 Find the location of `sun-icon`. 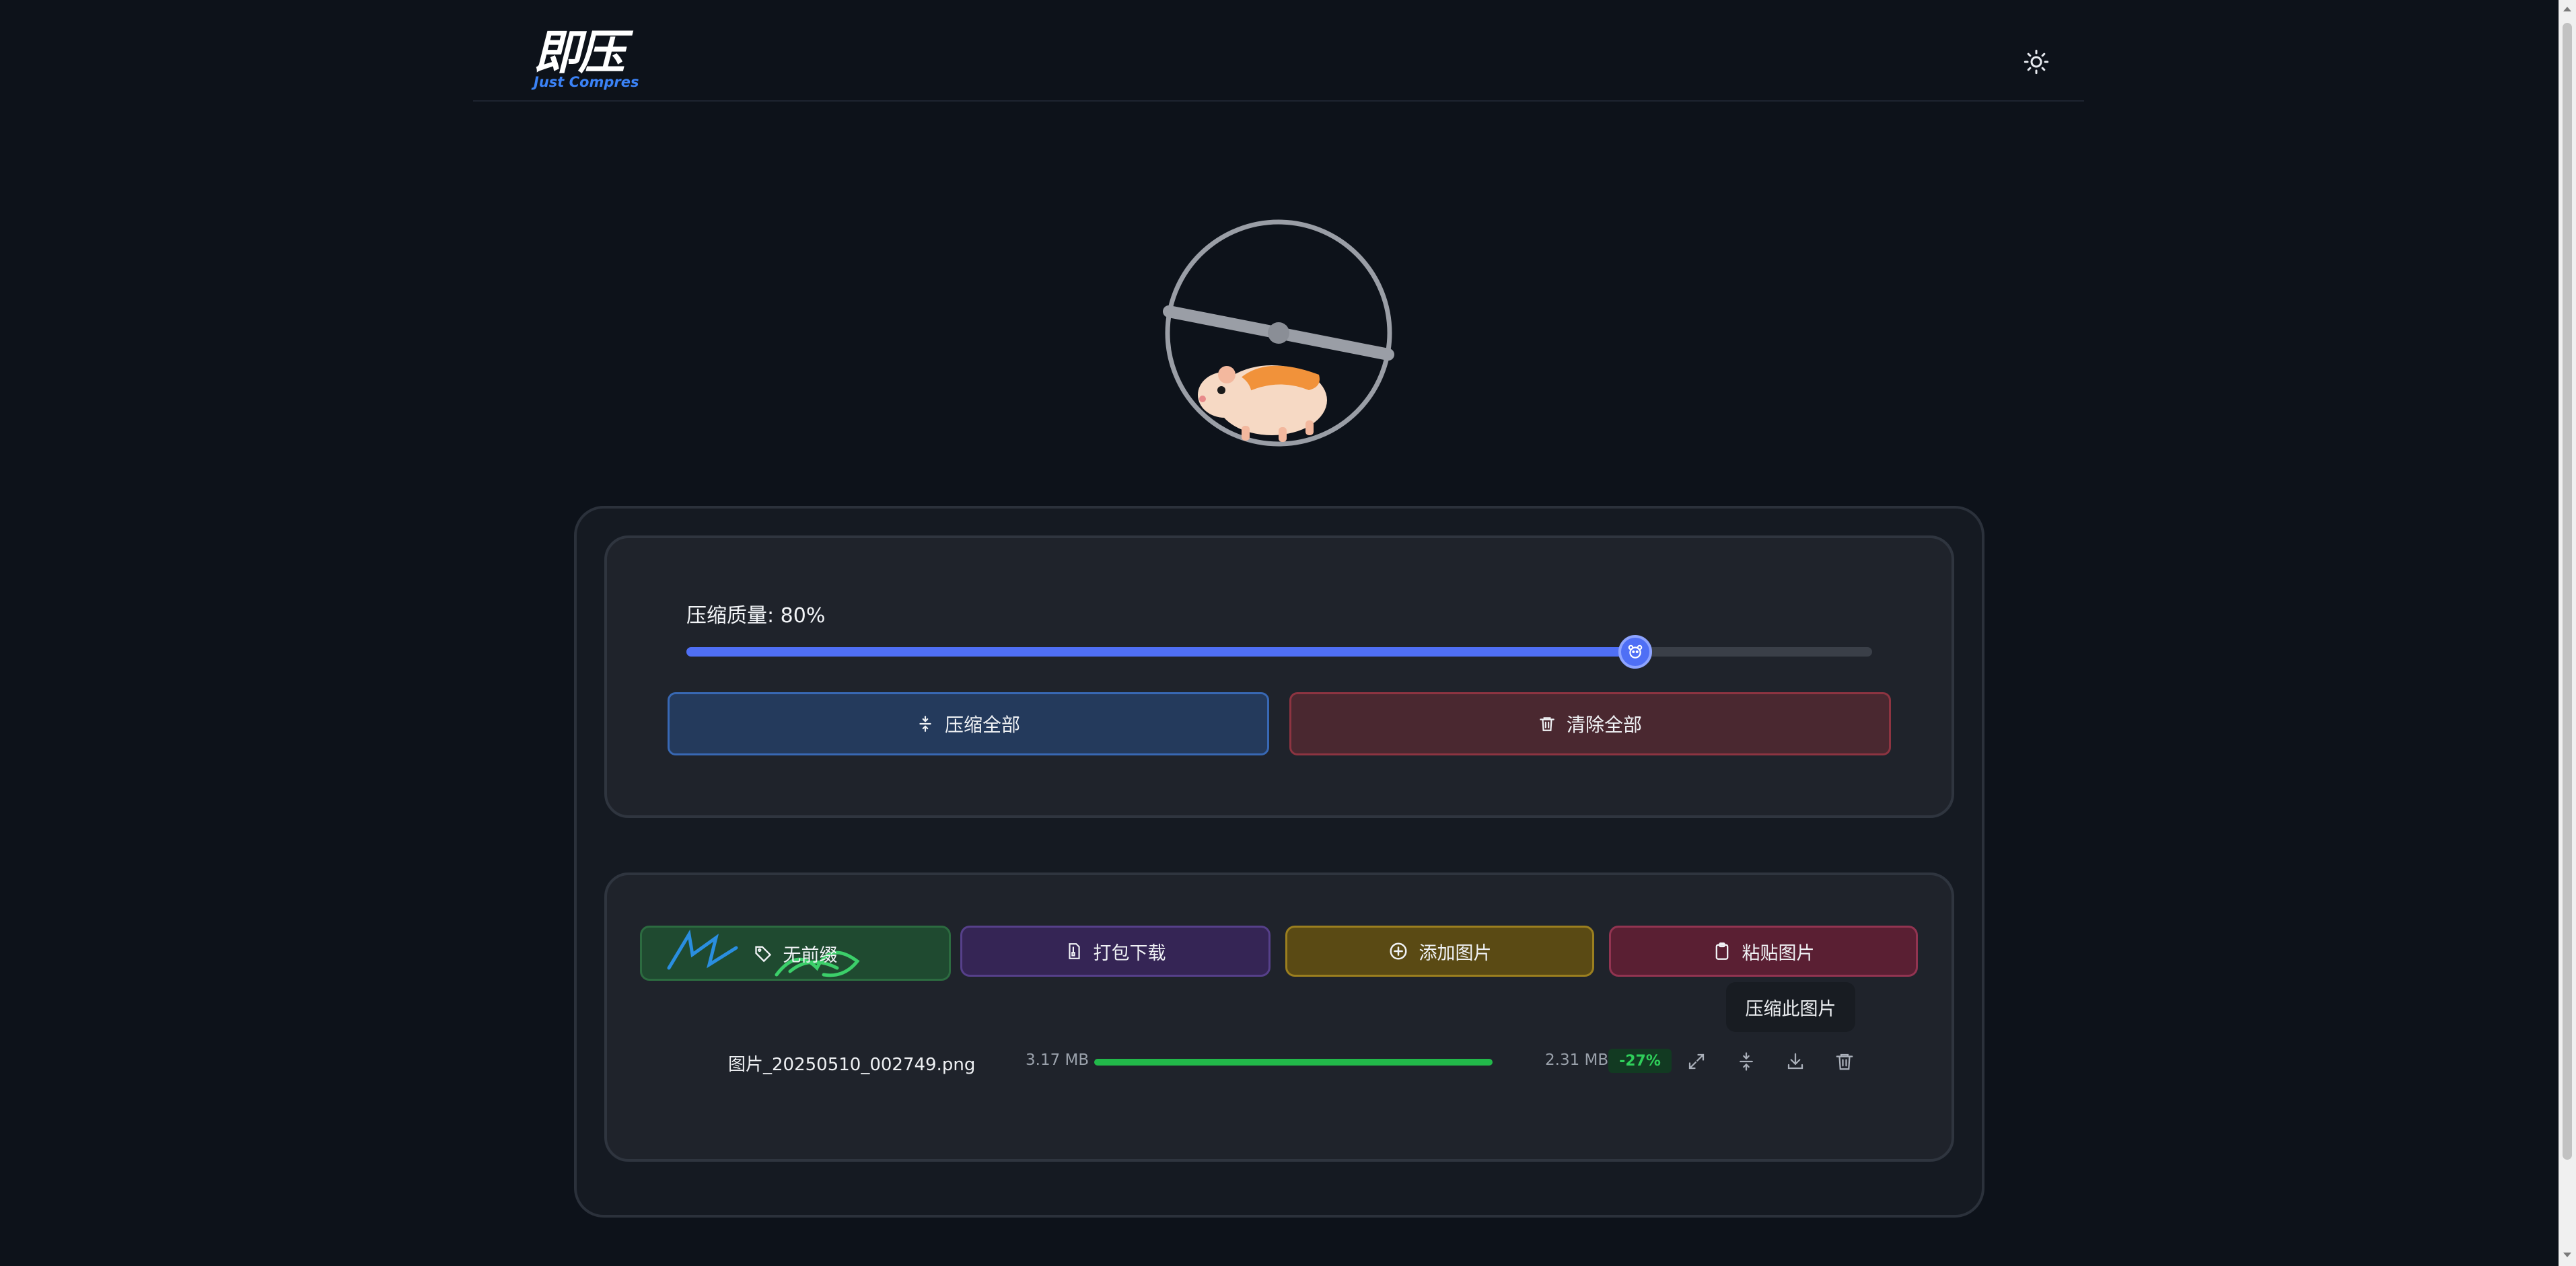

sun-icon is located at coordinates (2036, 62).